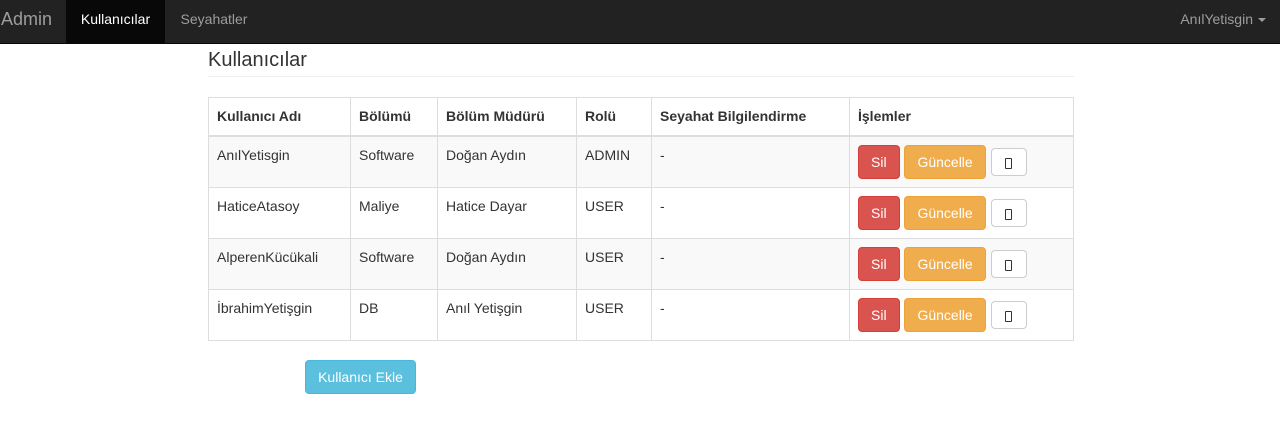 The width and height of the screenshot is (1280, 443). I want to click on cell-username: HaticeAtasoy, so click(279, 213).